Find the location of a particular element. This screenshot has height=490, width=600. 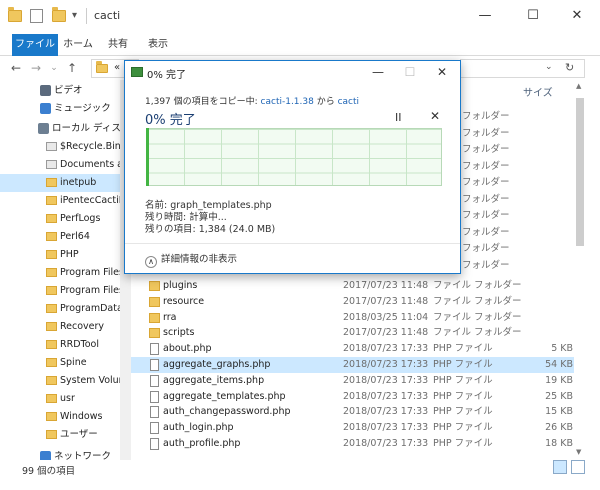

fewer-details-toggle: ∧ 詳細情報の非表示 is located at coordinates (191, 259).